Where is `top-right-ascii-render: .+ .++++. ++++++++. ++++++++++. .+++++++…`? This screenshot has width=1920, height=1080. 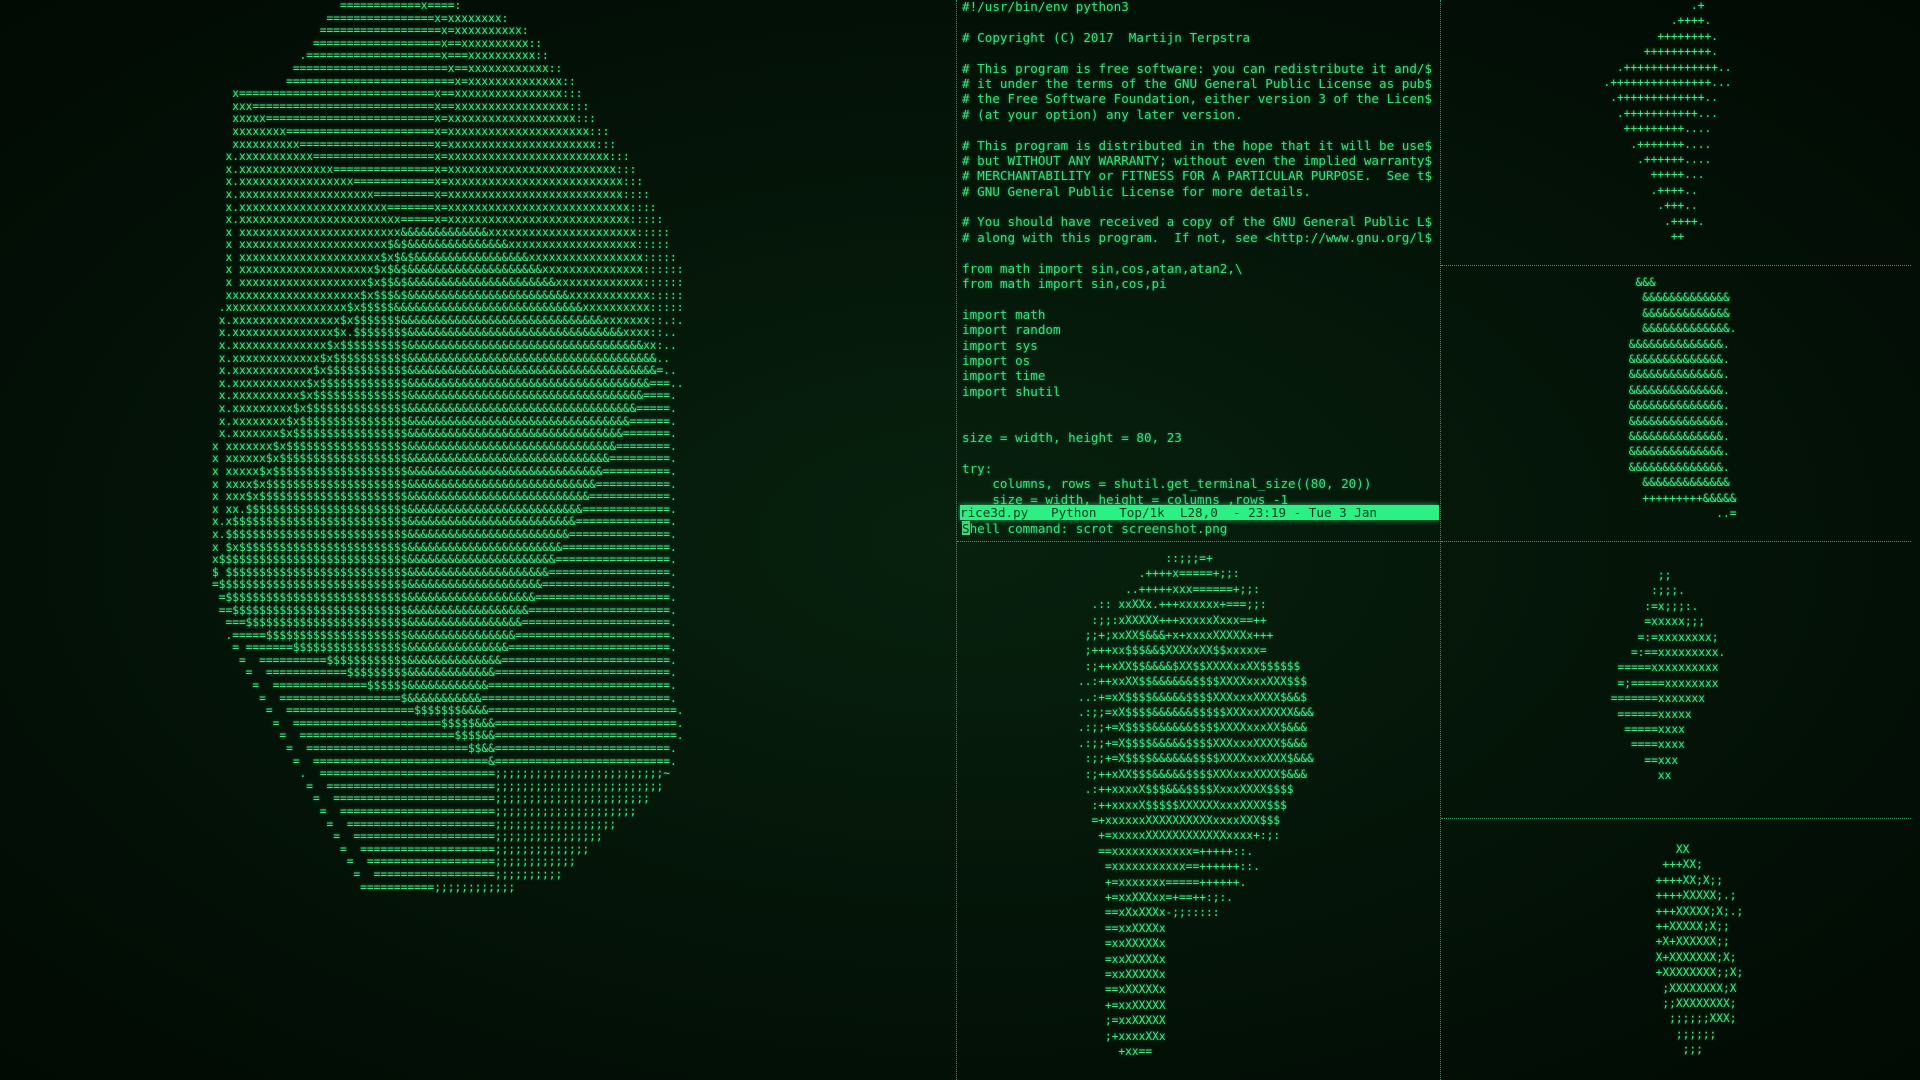
top-right-ascii-render: .+ .++++. ++++++++. ++++++++++. .+++++++… is located at coordinates (1667, 122).